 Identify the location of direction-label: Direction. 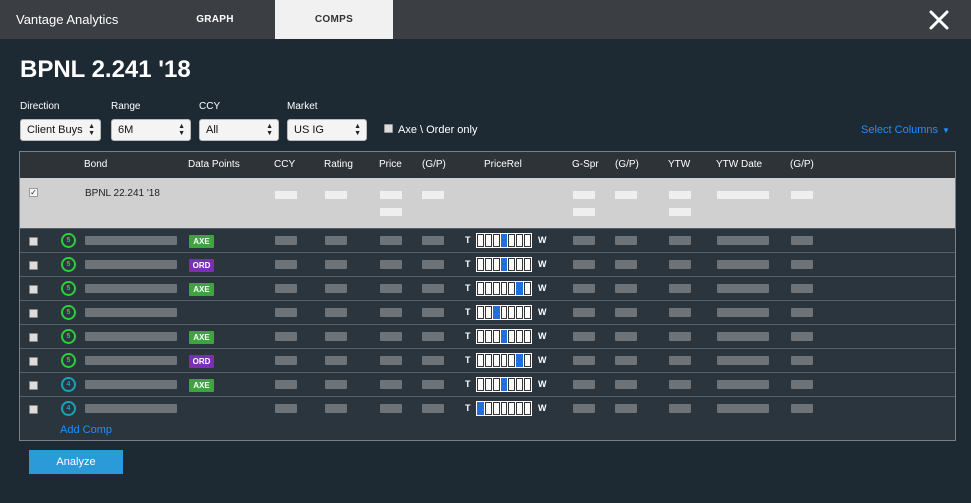
(40, 106).